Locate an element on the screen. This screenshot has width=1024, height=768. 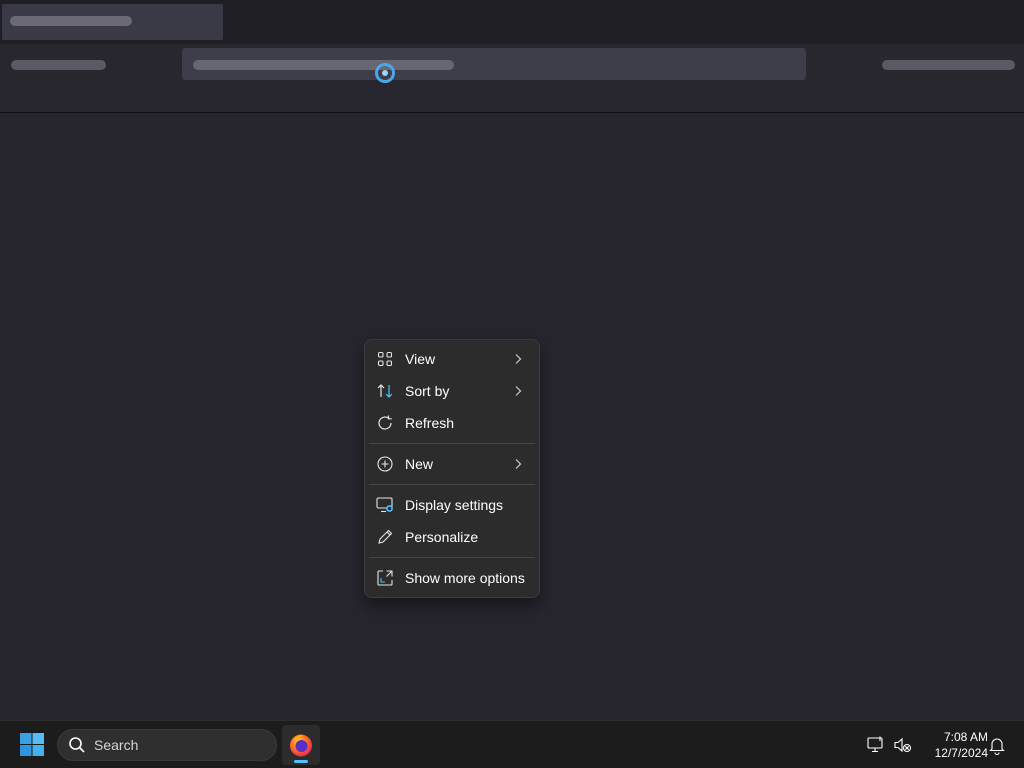
taskbar: Search 7:08 AM 12/7/2024 is located at coordinates (512, 744).